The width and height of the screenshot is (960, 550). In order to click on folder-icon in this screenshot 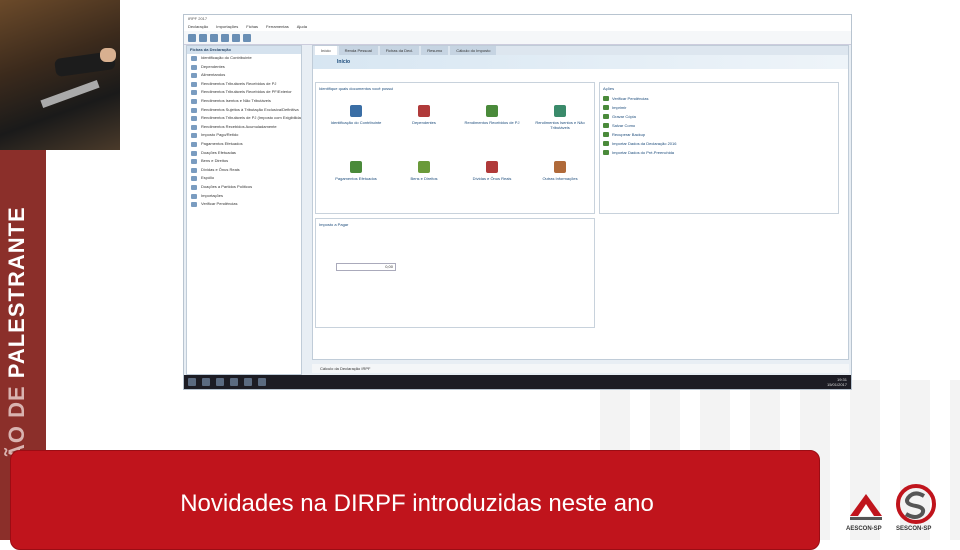, I will do `click(234, 382)`.